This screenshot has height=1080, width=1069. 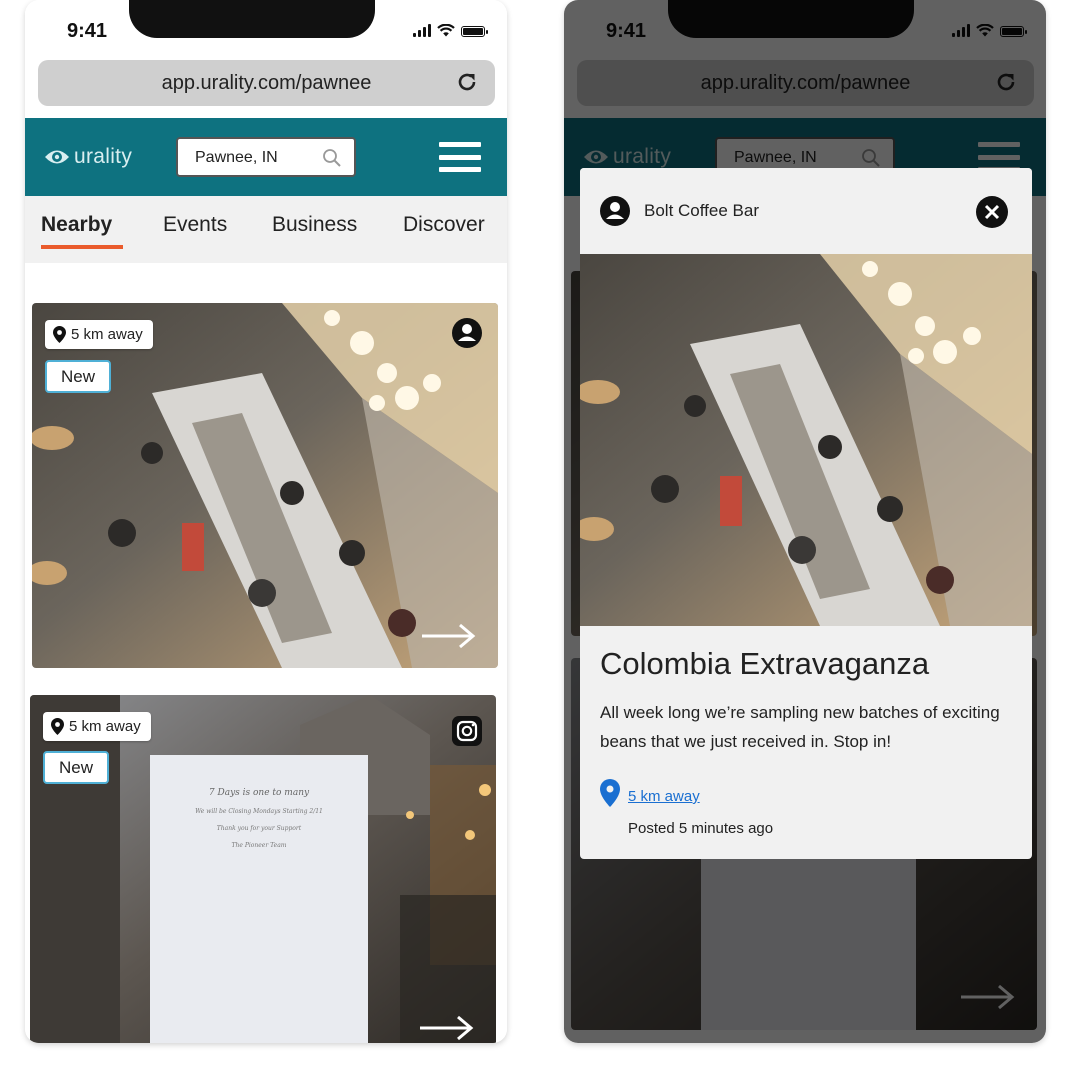 What do you see at coordinates (332, 158) in the screenshot?
I see `search-icon` at bounding box center [332, 158].